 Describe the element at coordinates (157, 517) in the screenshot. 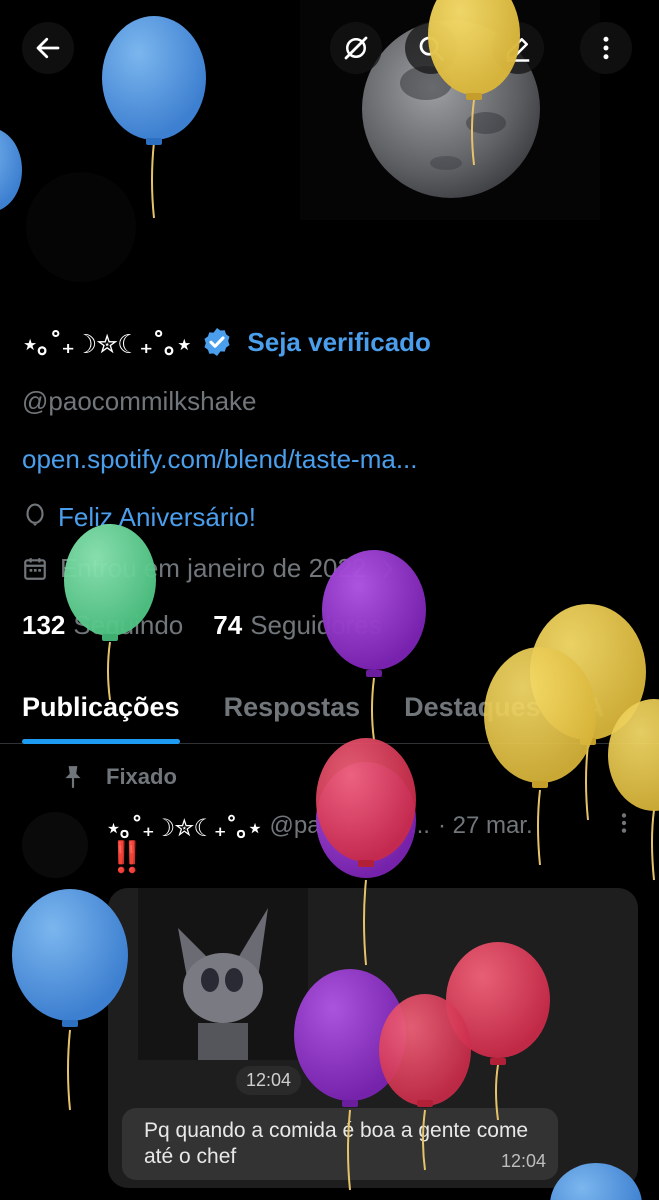

I see `birthday-text: Feliz Aniversário!` at that location.